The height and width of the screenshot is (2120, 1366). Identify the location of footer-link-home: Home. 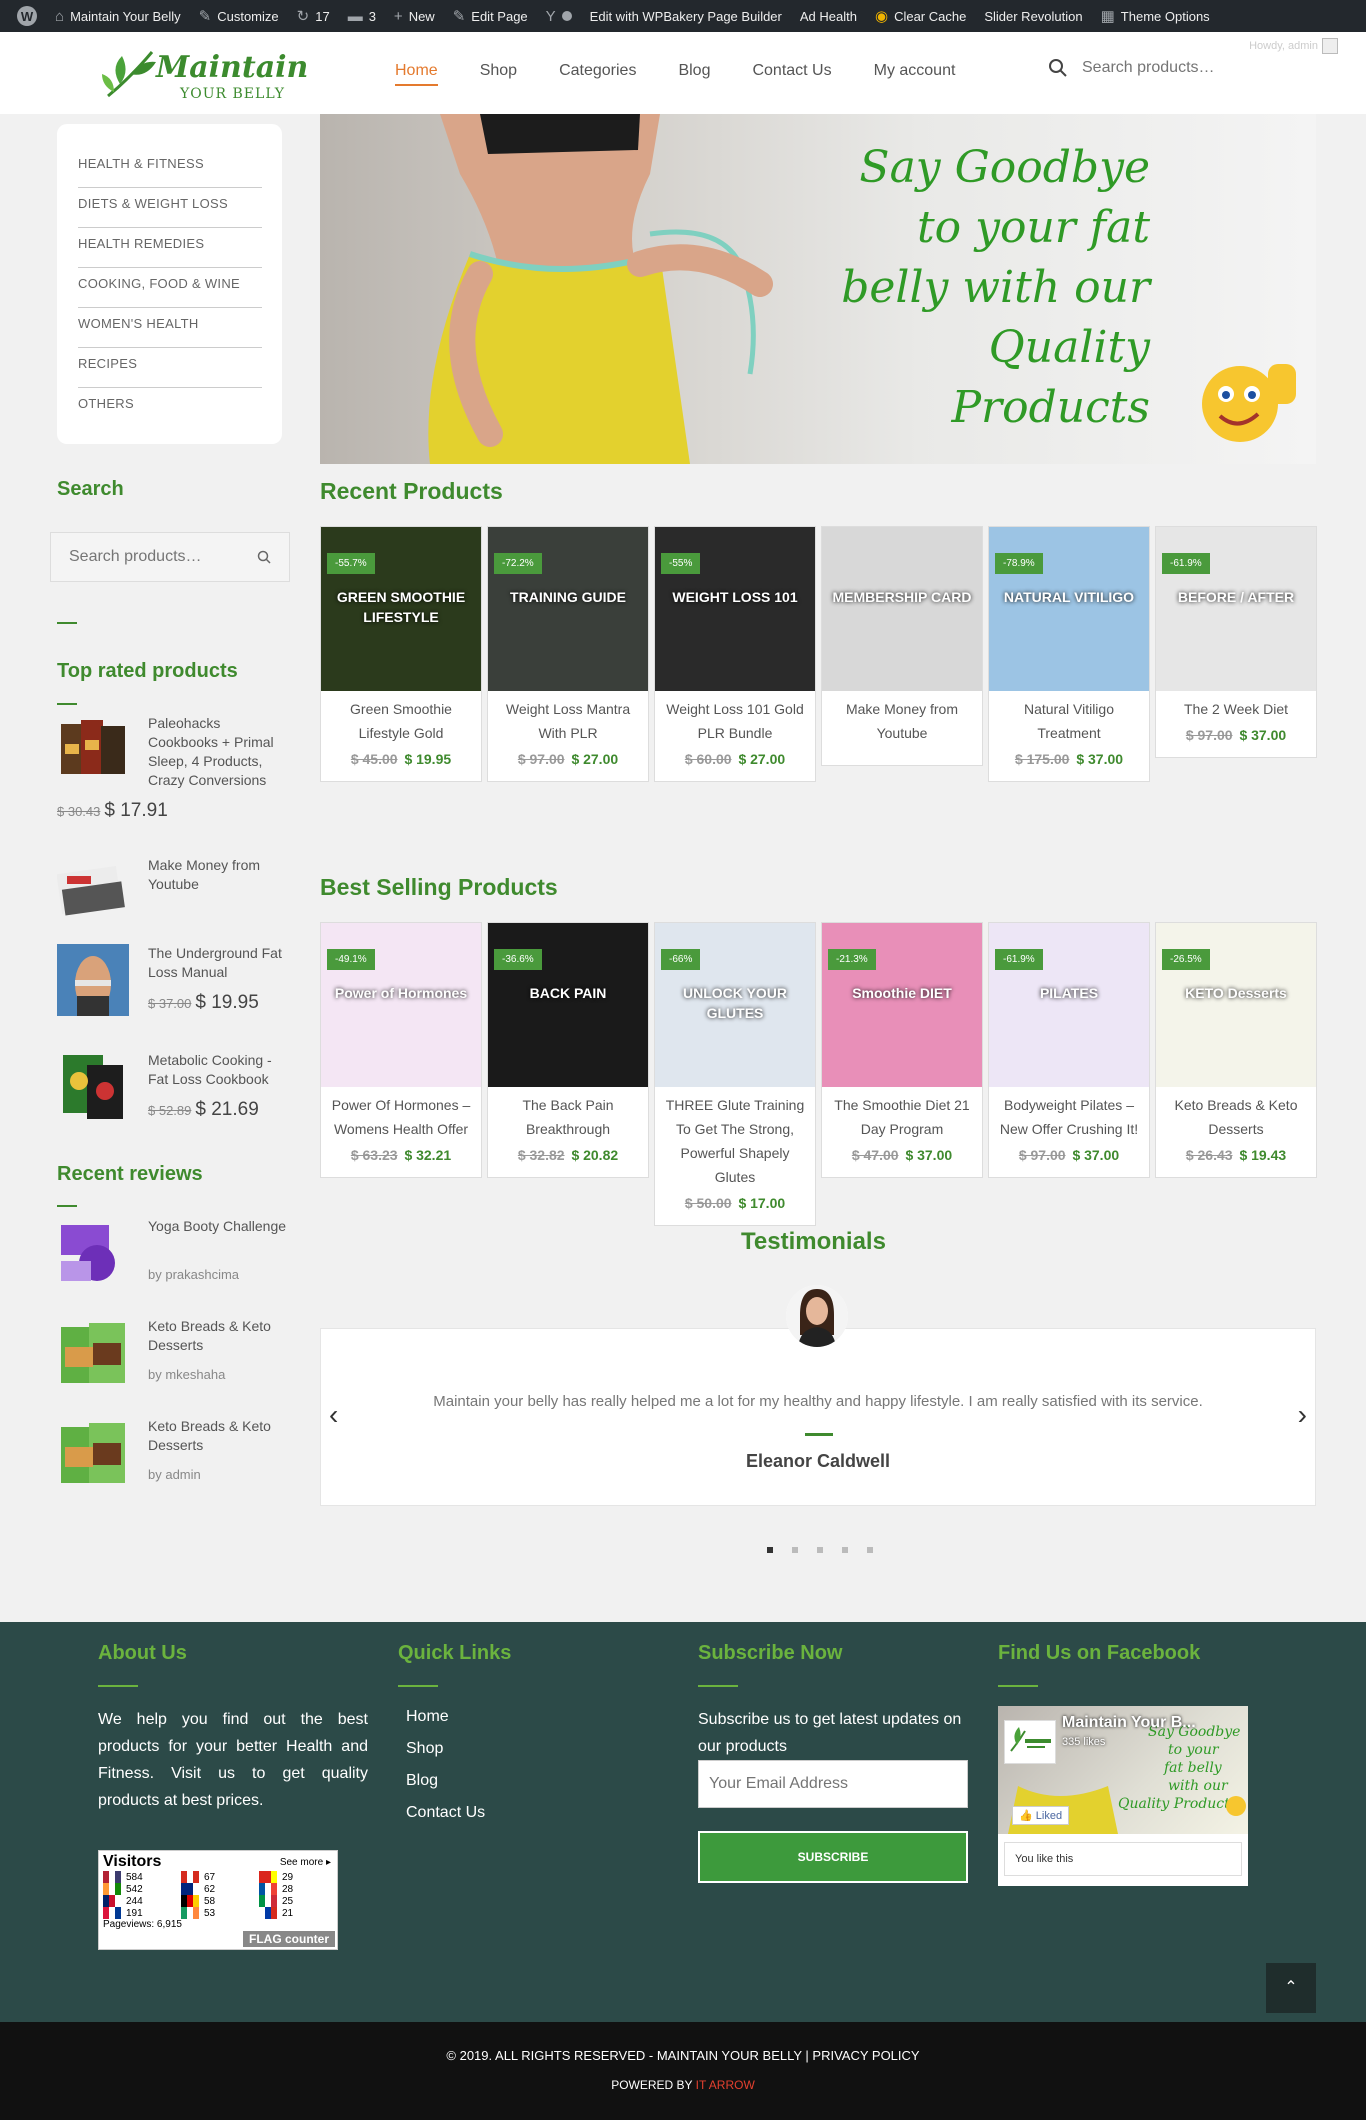
(427, 1717).